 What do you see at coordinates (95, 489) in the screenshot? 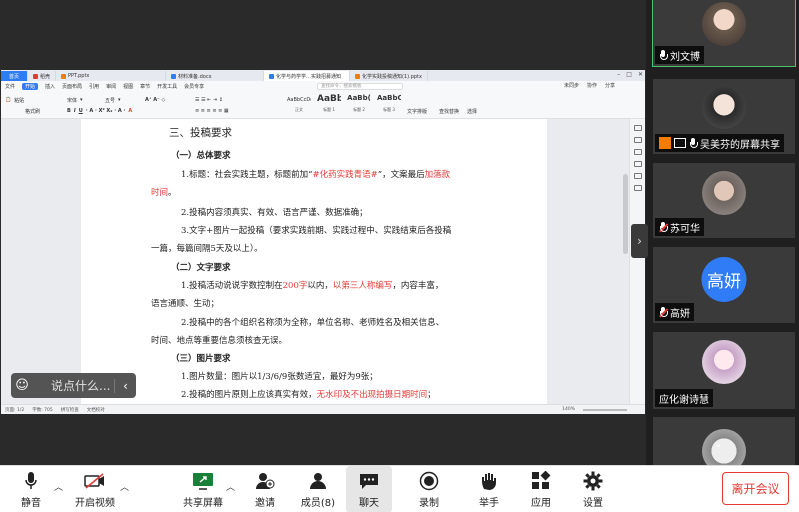
I see `start-video-button: 开启视频` at bounding box center [95, 489].